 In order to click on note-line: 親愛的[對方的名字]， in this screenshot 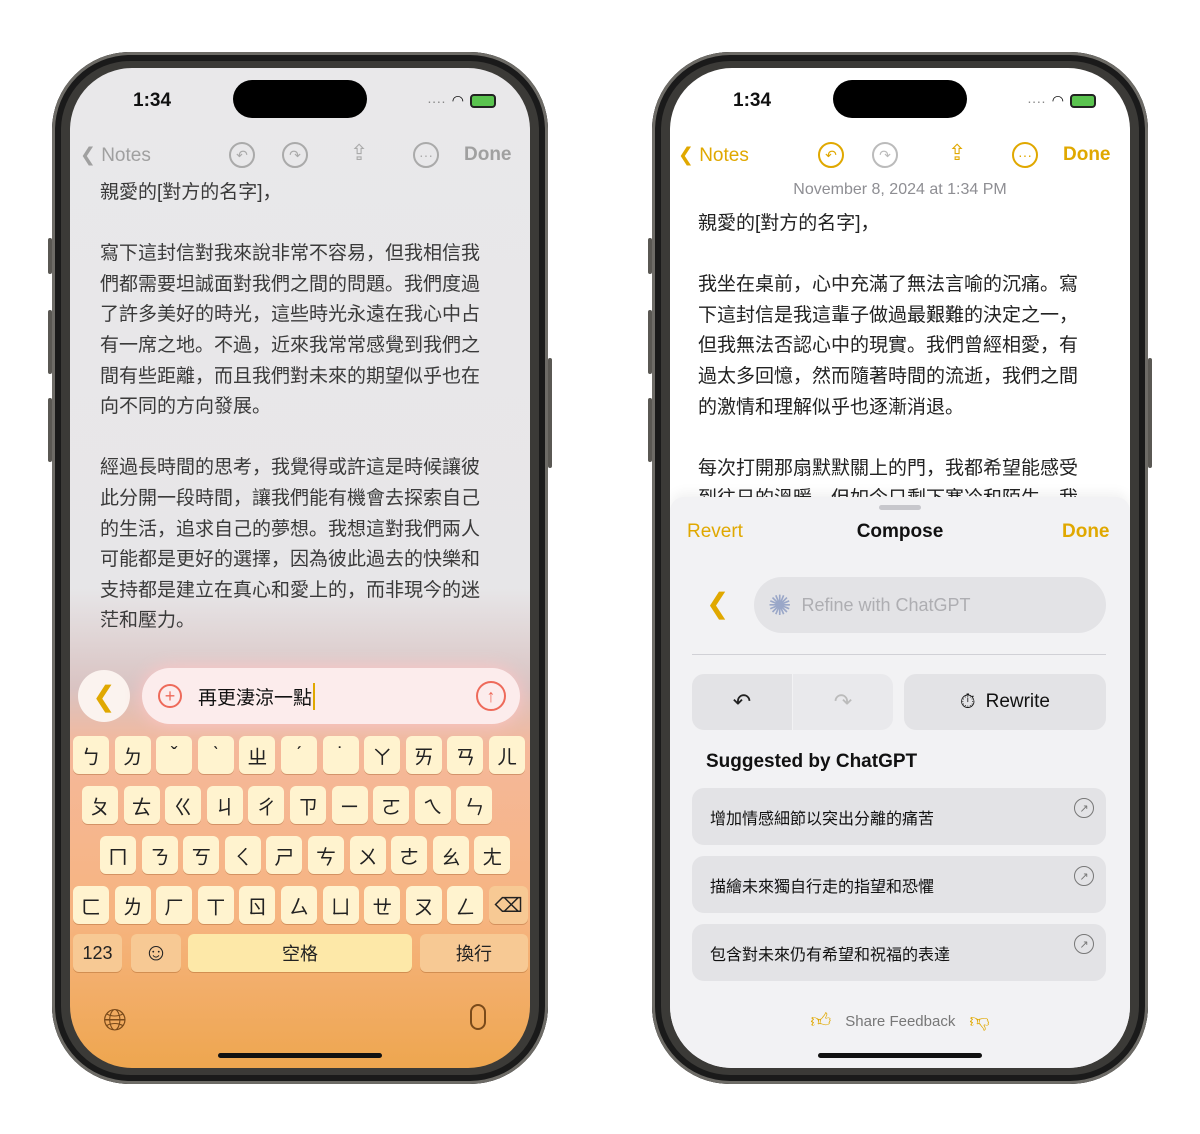, I will do `click(789, 223)`.